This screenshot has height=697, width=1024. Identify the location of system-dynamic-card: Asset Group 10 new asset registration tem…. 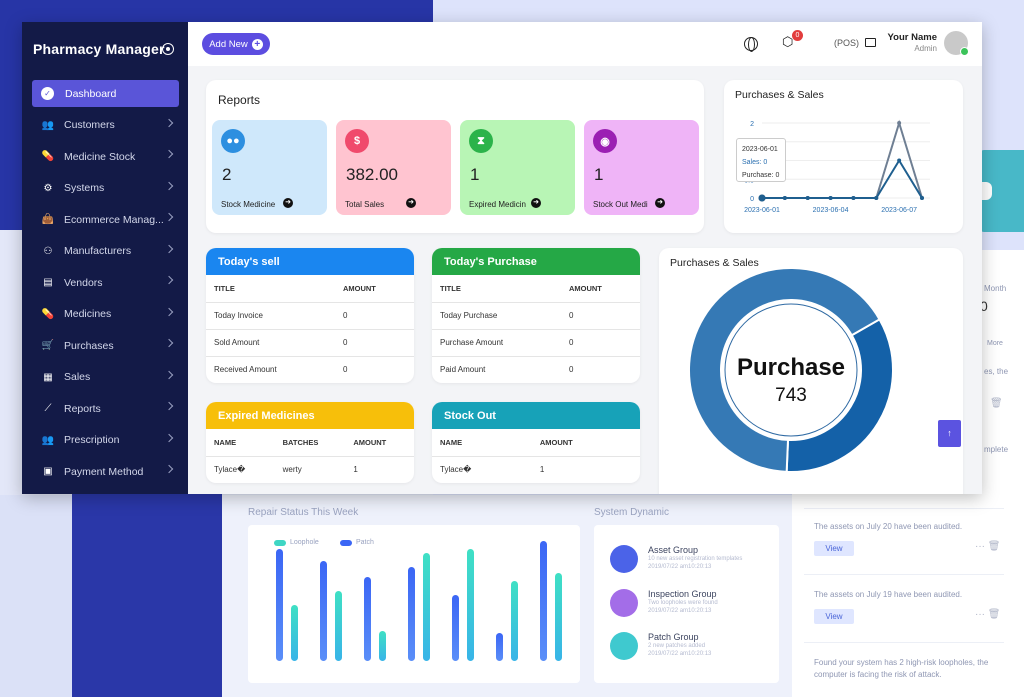
(686, 604).